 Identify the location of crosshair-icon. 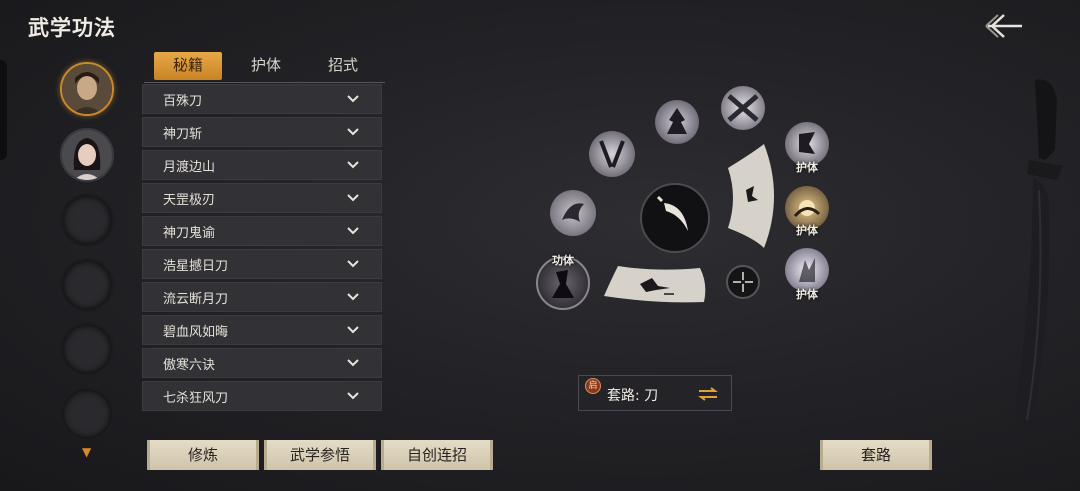
(743, 282).